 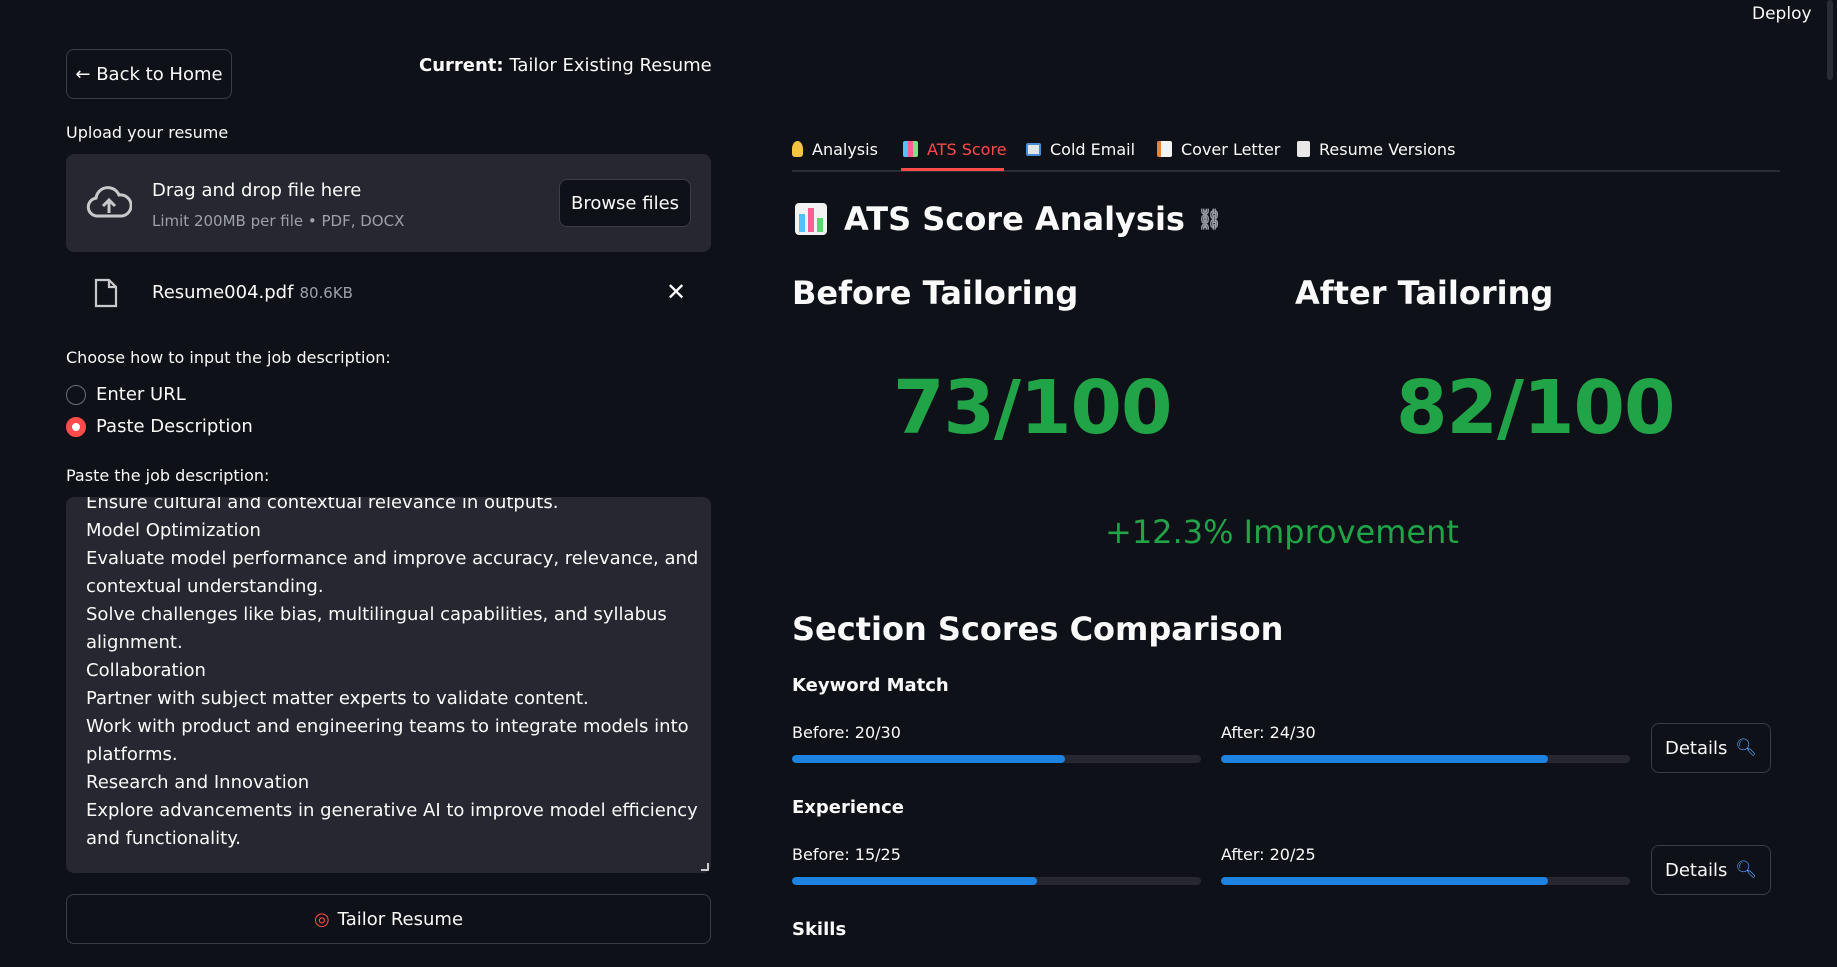 I want to click on improvement-metric: +12.3% Improvement, so click(x=1282, y=532).